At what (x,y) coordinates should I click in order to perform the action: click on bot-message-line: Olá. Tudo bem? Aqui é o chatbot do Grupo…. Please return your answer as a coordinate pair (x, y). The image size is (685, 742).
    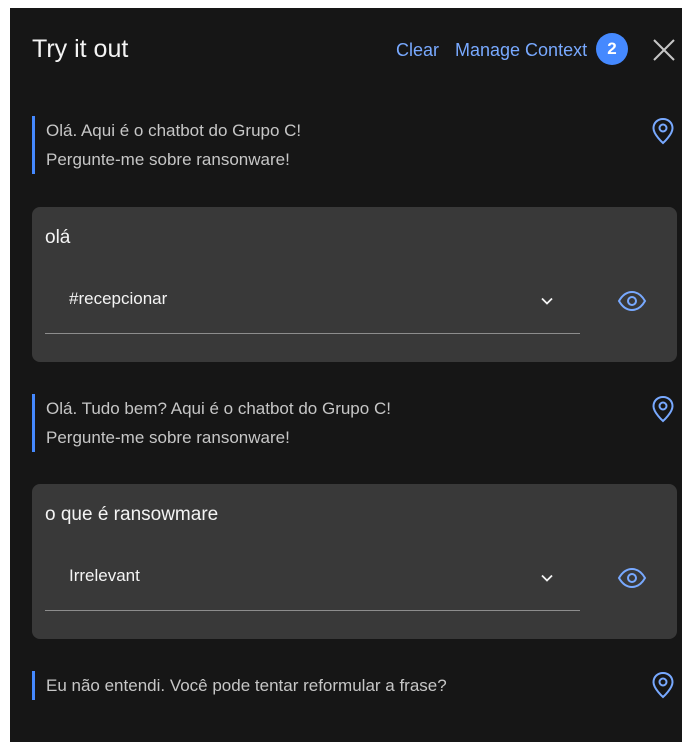
    Looking at the image, I should click on (218, 408).